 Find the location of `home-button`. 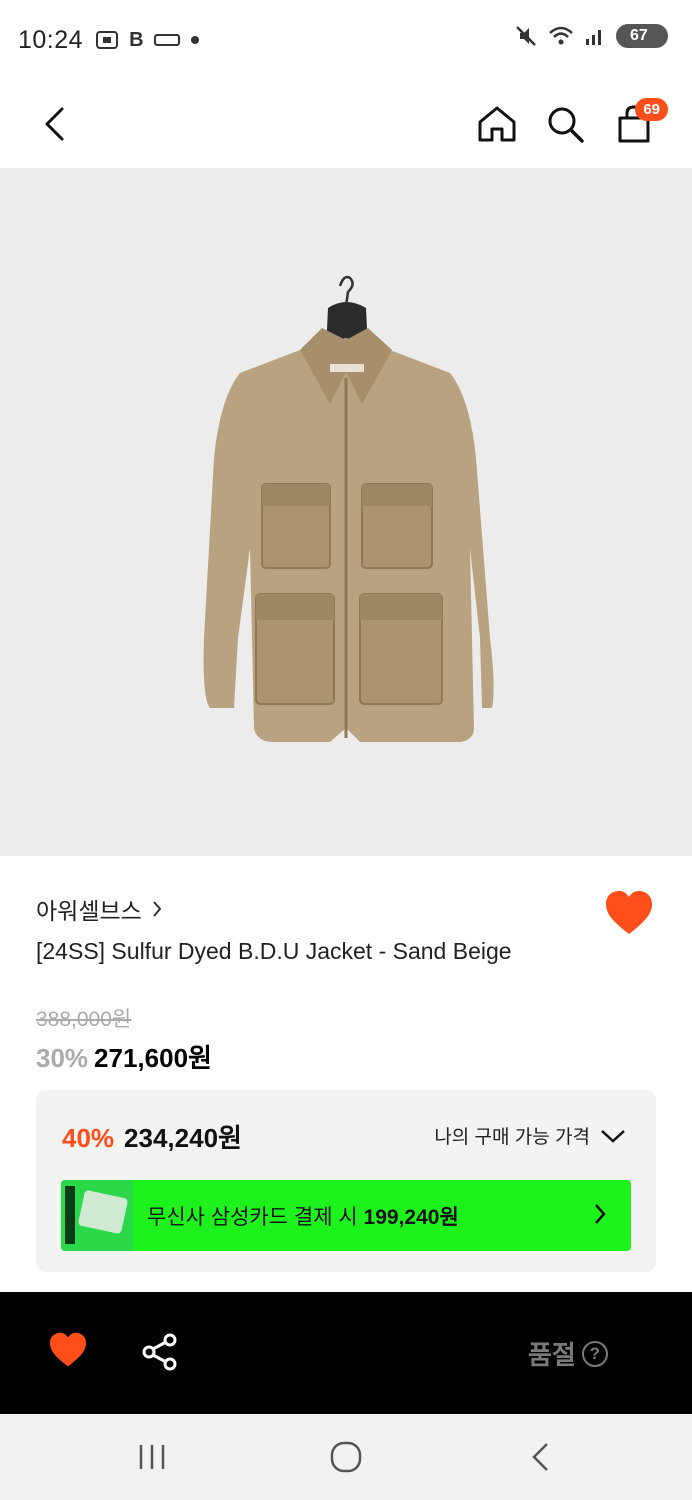

home-button is located at coordinates (497, 124).